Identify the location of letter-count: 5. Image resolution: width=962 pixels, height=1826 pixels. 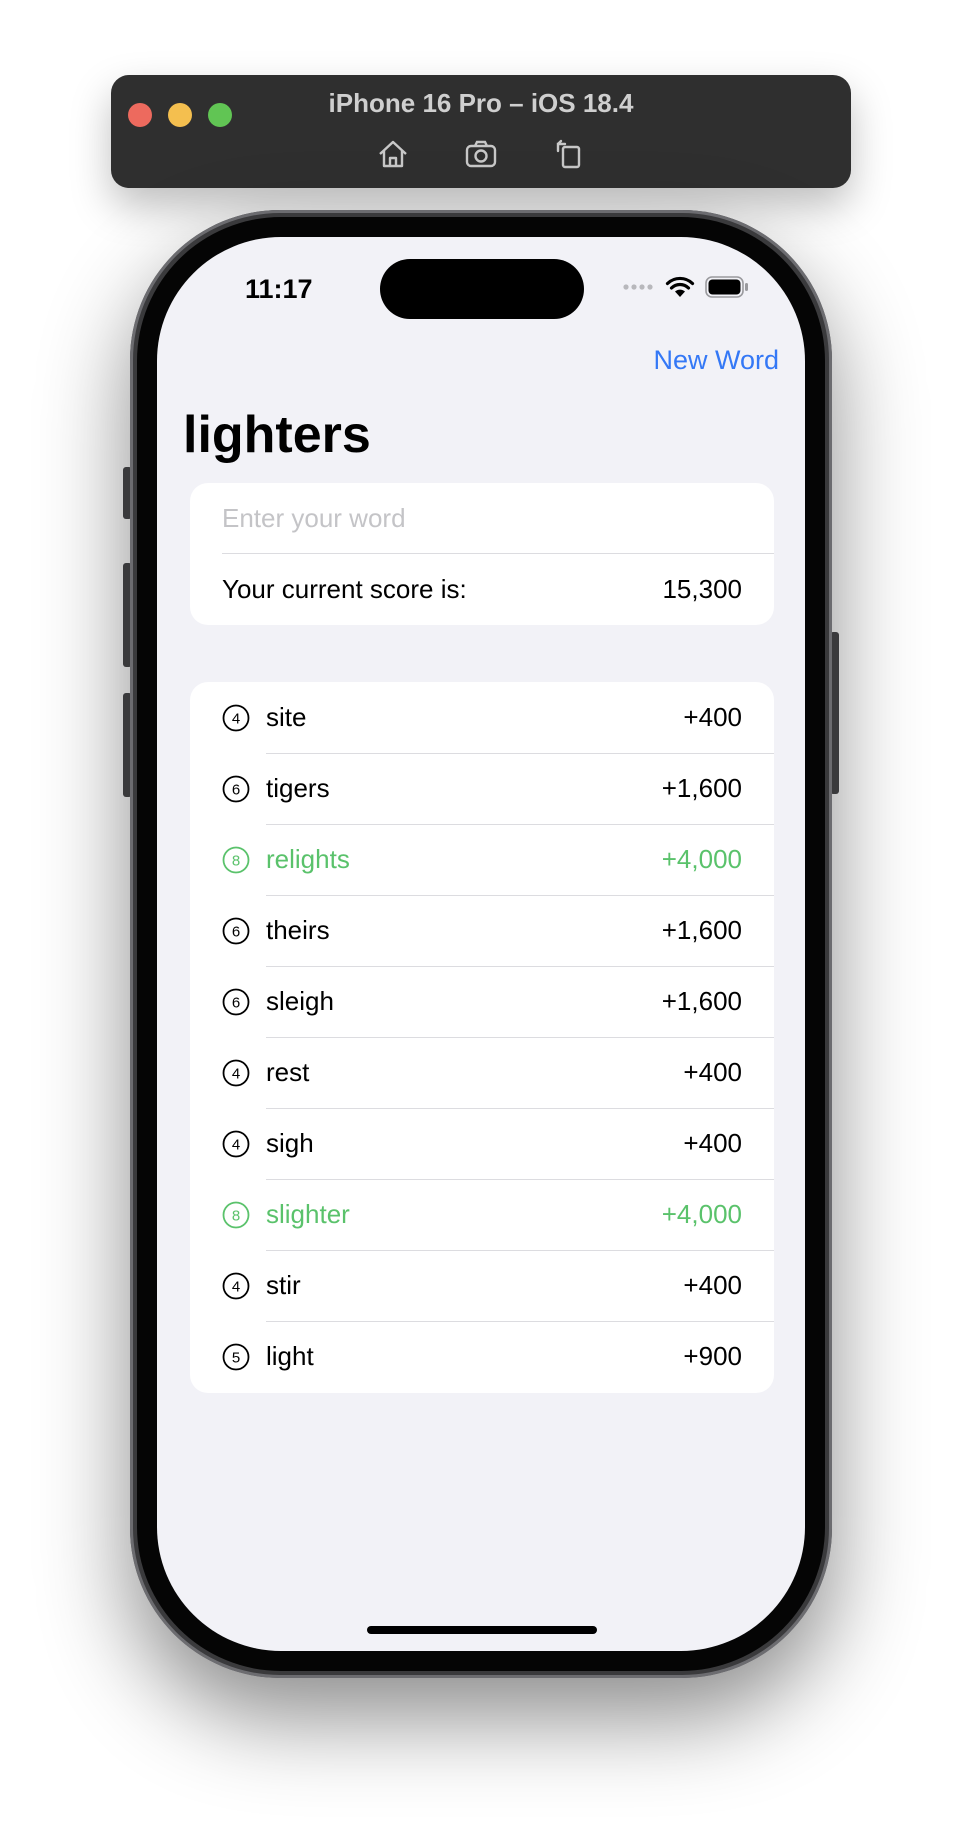
(236, 1358).